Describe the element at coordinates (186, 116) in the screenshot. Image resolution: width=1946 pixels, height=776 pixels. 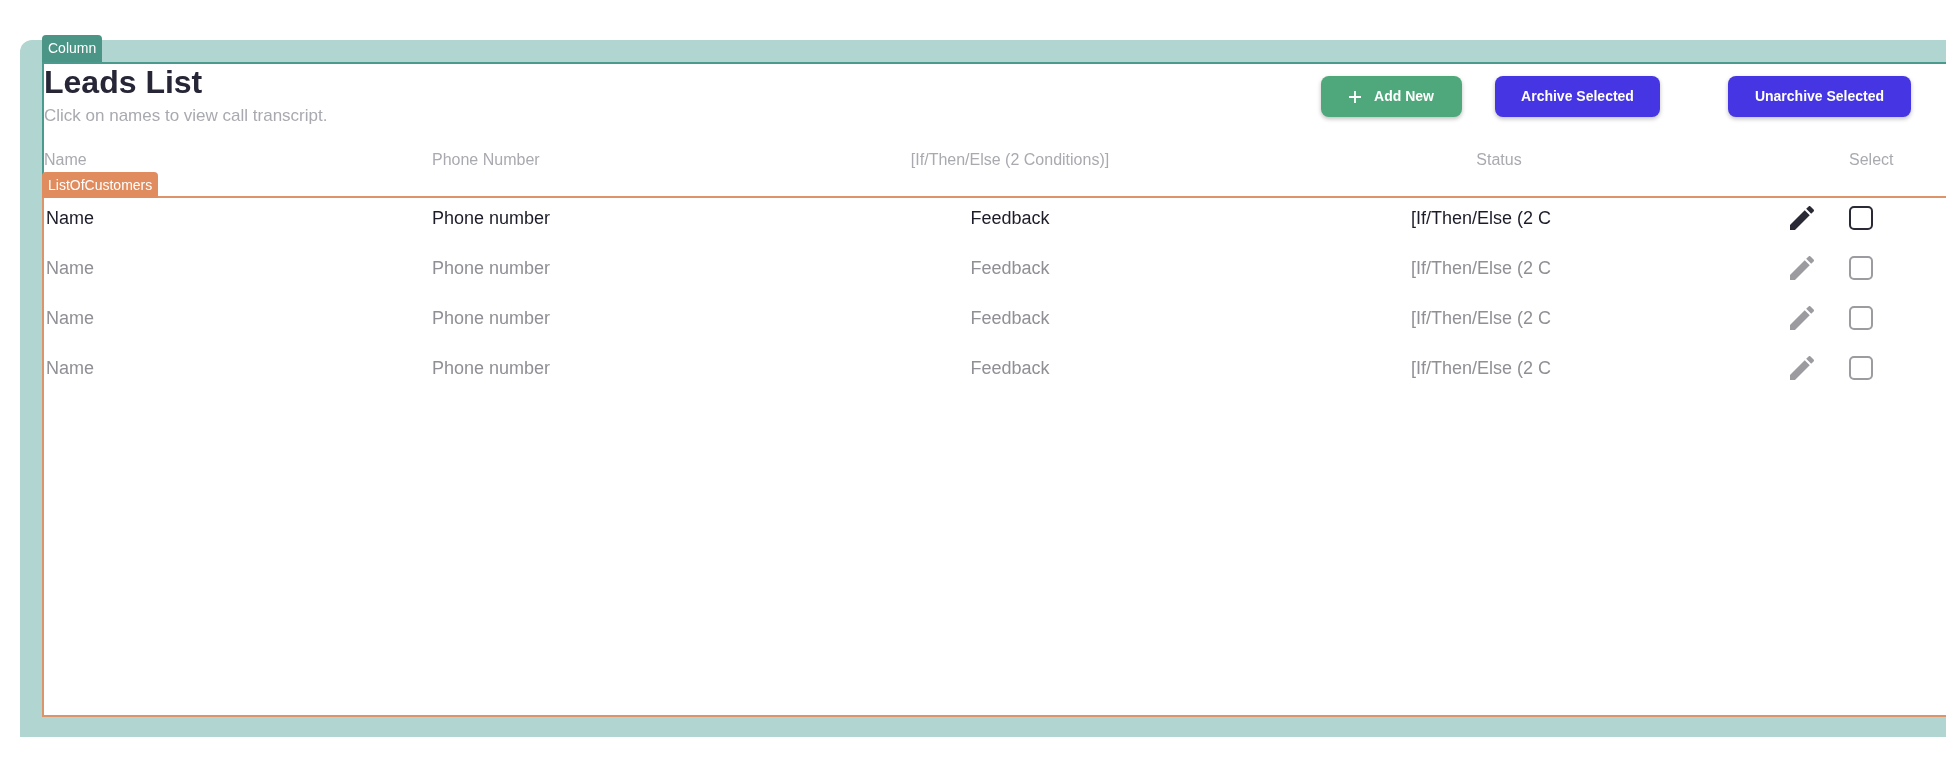
I see `page-subtitle: Click on names to view call transcript.` at that location.